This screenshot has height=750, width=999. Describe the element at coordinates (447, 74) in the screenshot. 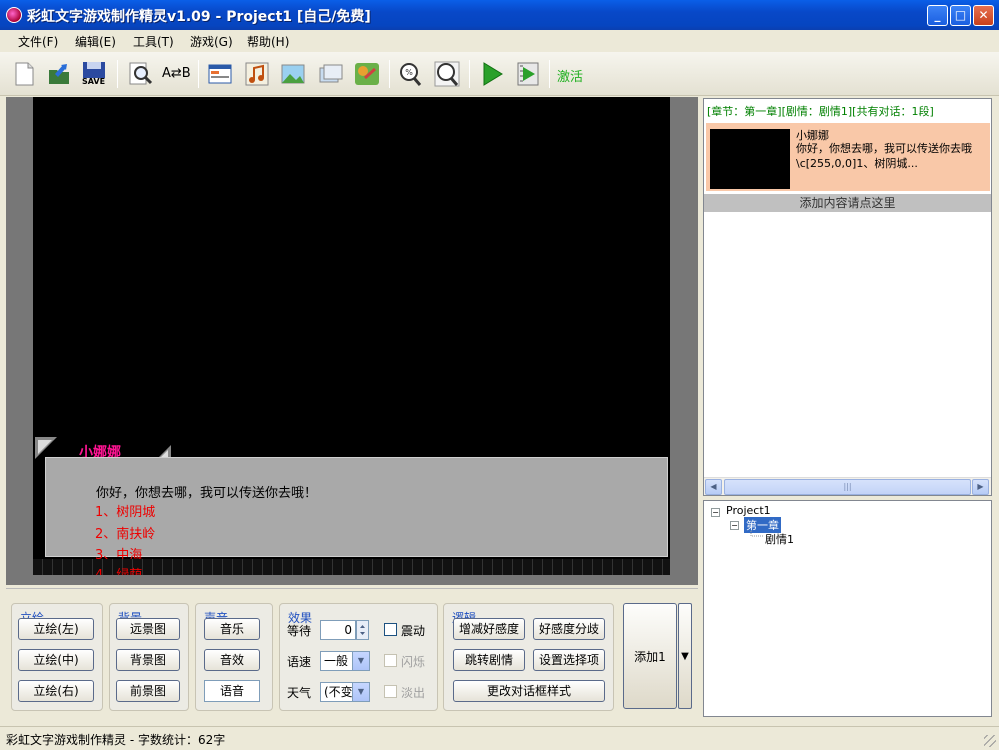

I see `zoom-check-icon` at that location.